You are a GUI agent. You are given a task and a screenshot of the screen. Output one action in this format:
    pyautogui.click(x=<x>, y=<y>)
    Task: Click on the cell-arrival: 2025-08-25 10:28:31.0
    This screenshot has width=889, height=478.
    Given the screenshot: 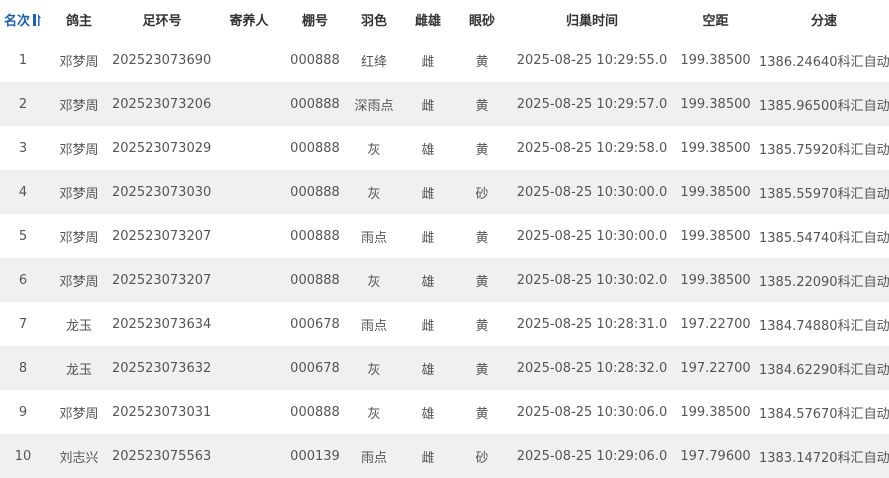 What is the action you would take?
    pyautogui.click(x=592, y=324)
    